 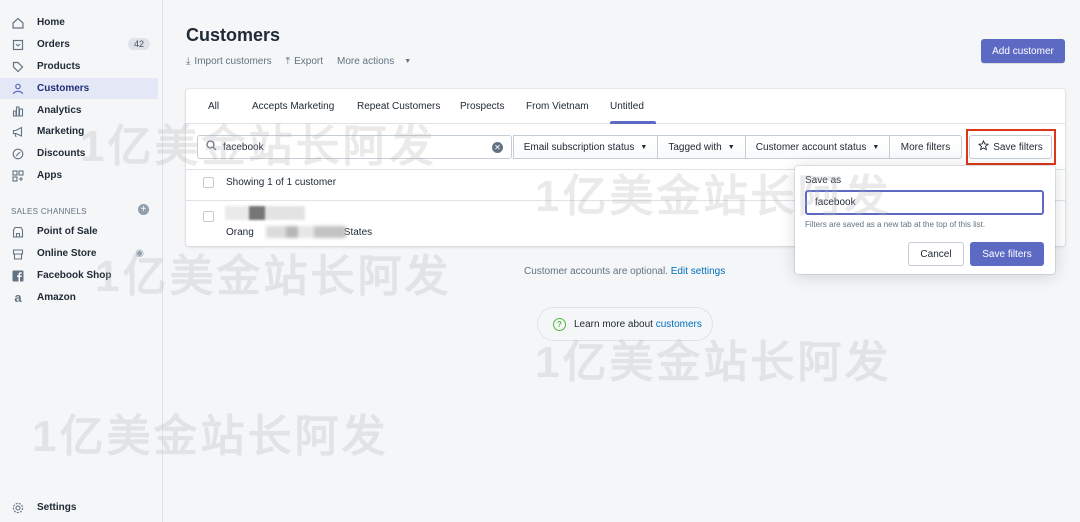 I want to click on learn-more-banner: ? Learn more about customers, so click(x=625, y=324).